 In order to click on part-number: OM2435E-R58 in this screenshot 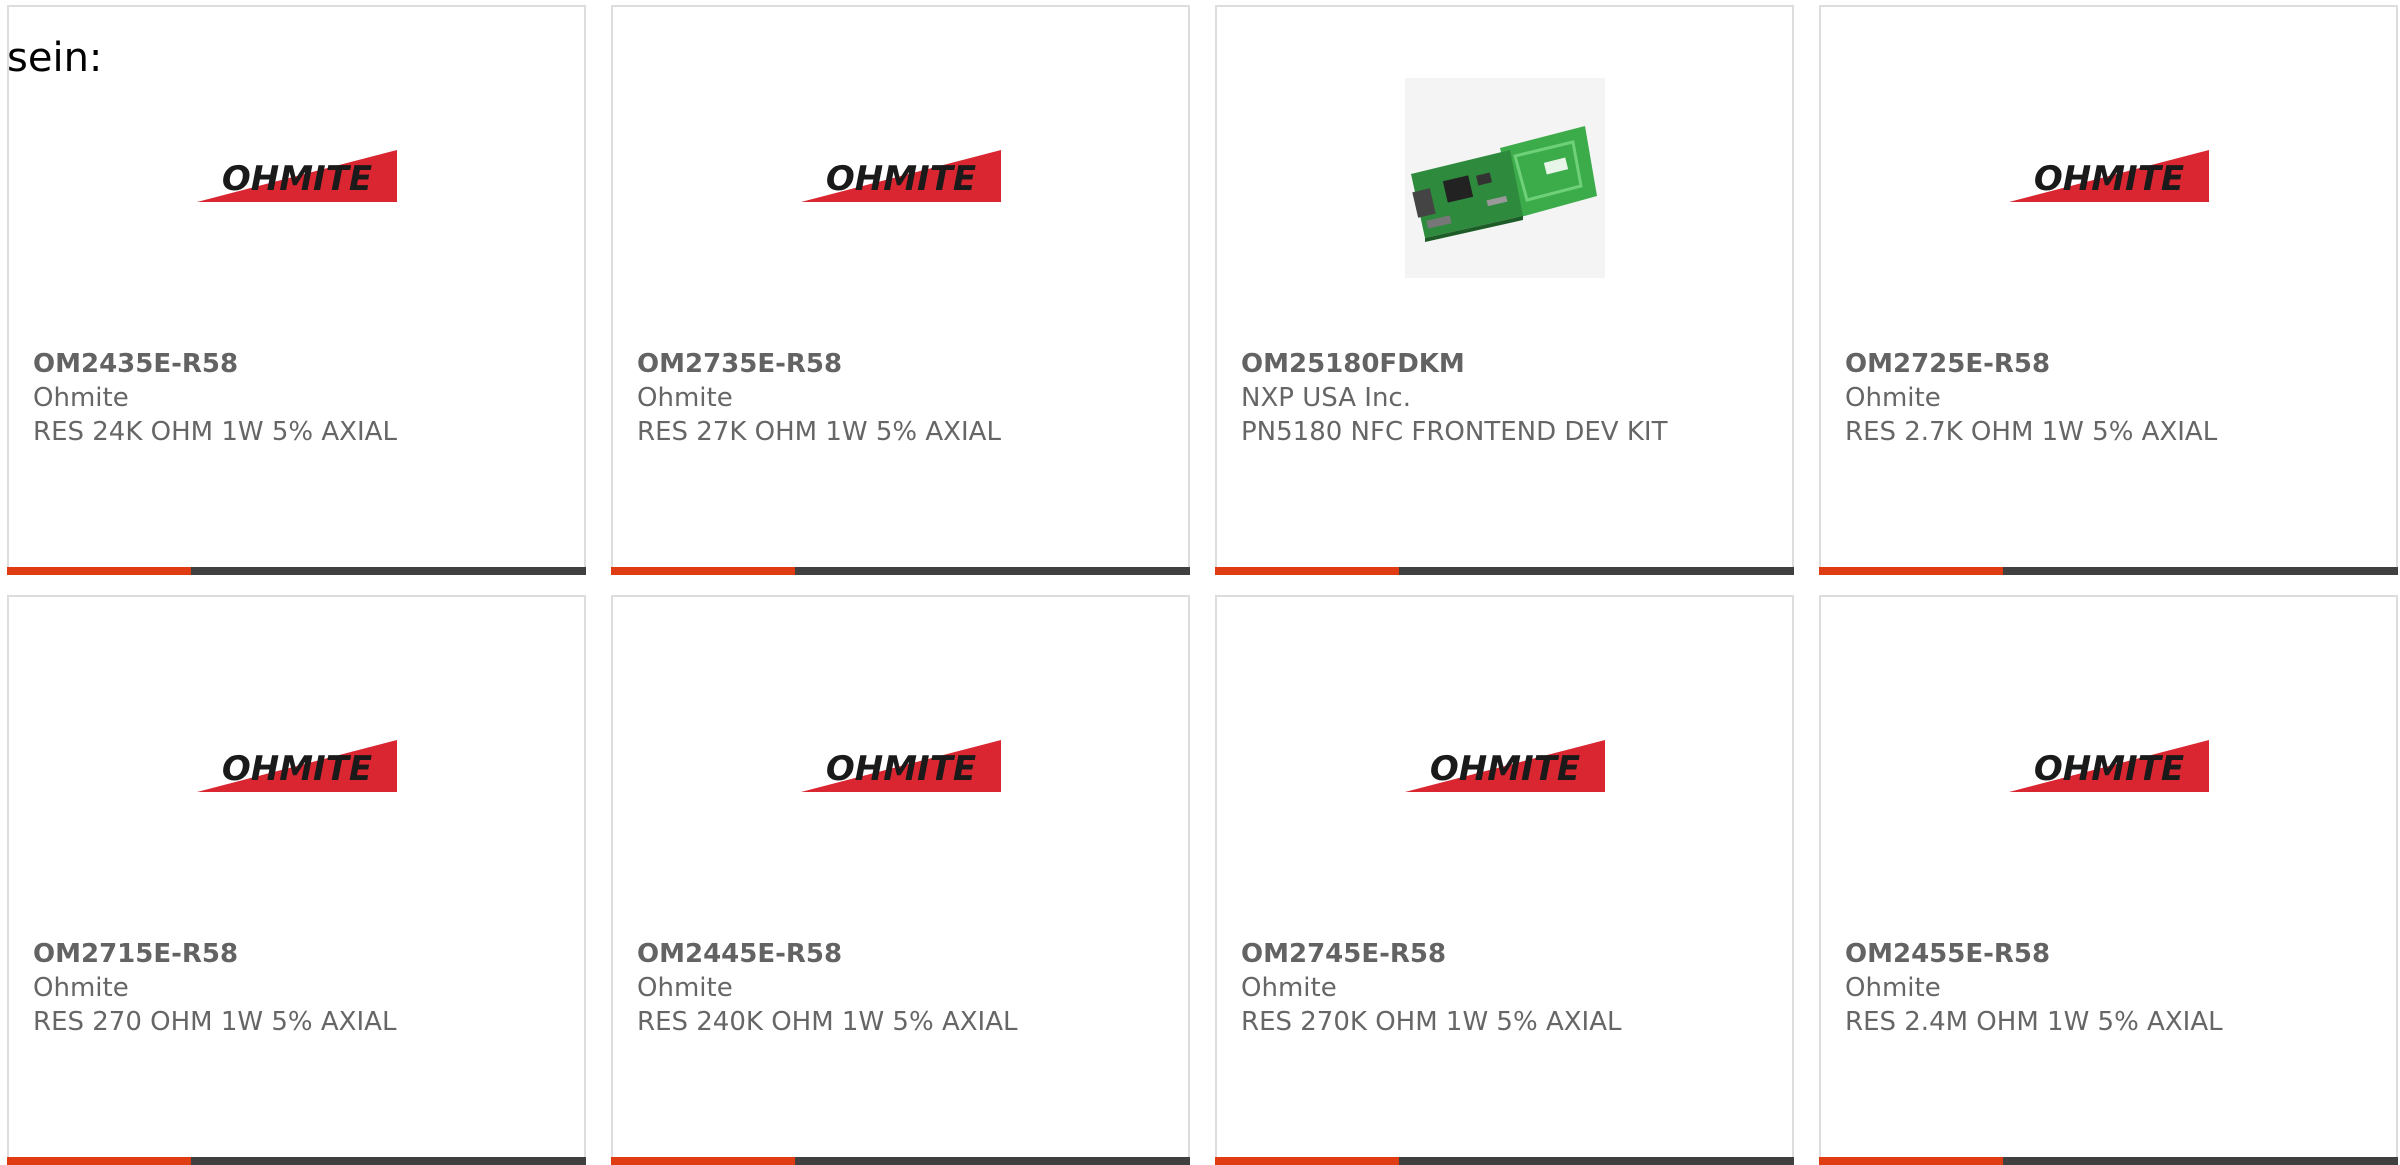, I will do `click(303, 364)`.